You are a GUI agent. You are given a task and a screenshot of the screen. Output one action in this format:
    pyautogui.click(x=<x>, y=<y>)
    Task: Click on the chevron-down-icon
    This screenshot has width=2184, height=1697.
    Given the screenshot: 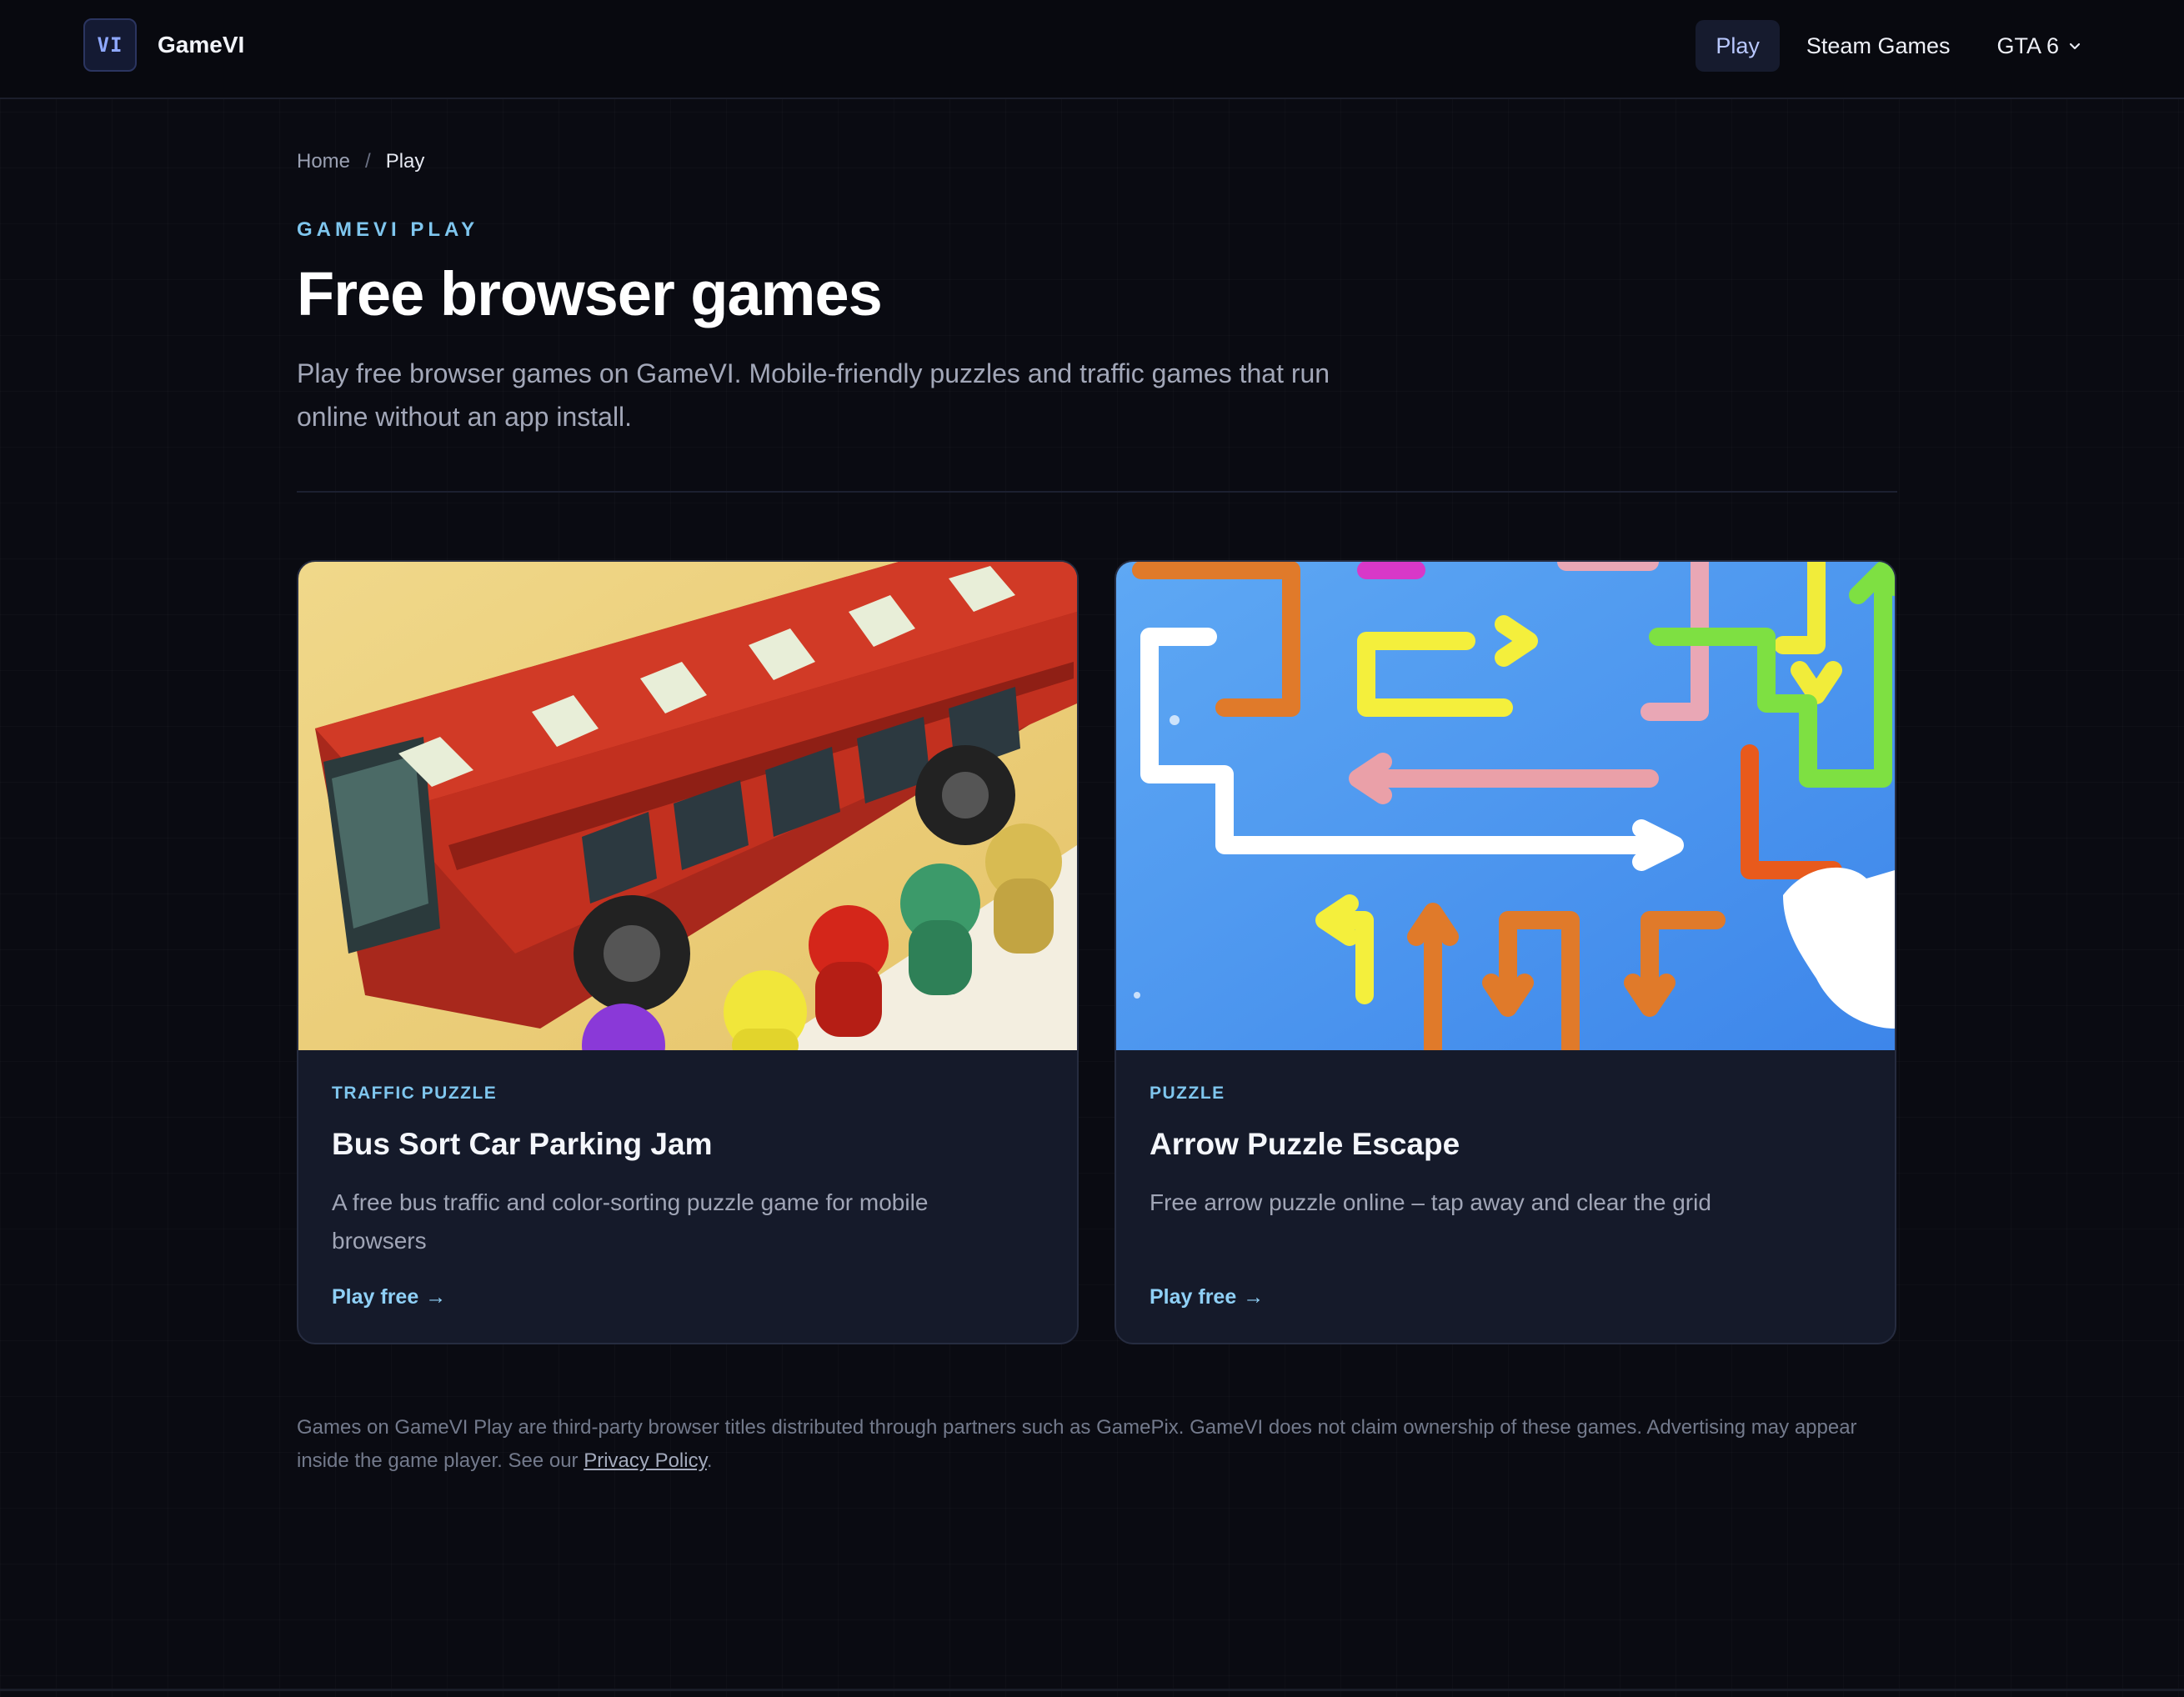 What is the action you would take?
    pyautogui.click(x=2075, y=46)
    